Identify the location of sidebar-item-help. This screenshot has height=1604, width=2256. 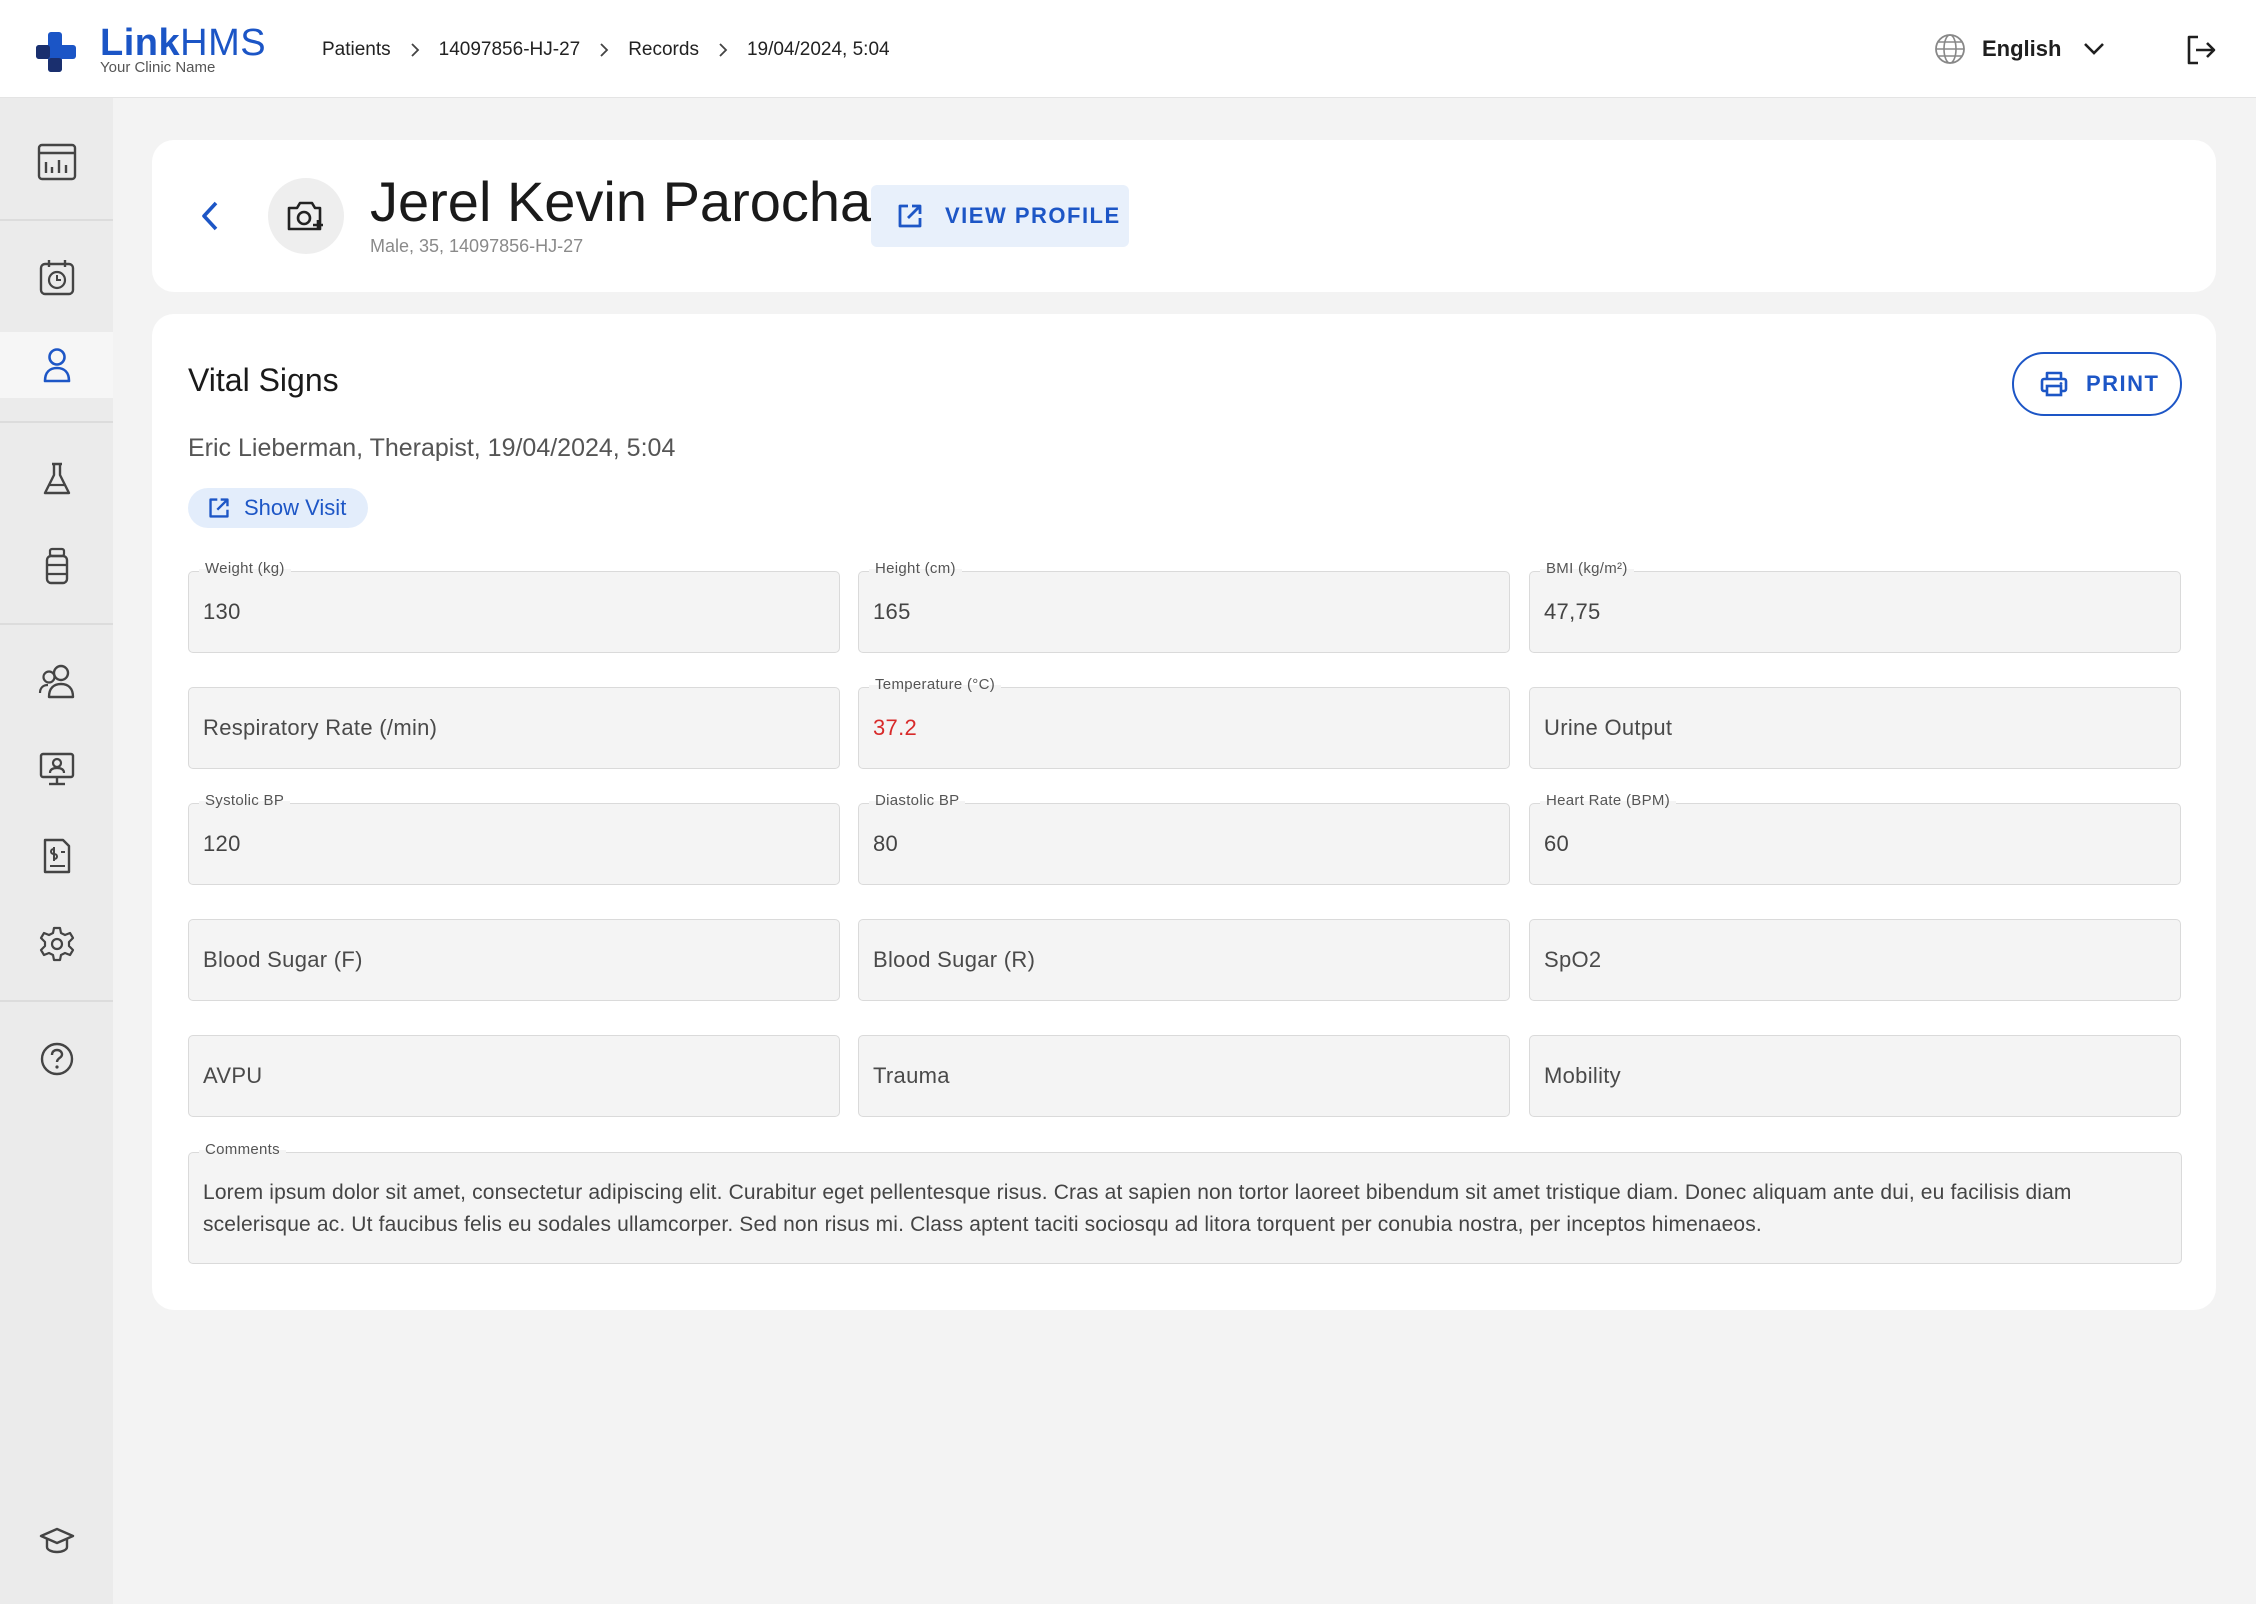
(56, 1059).